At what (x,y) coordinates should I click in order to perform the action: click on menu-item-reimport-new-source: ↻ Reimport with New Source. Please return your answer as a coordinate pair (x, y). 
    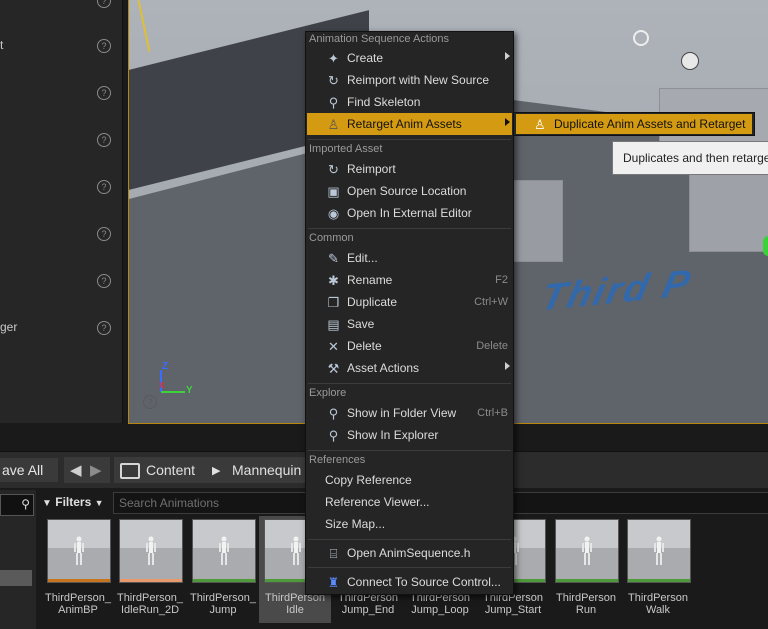
    Looking at the image, I should click on (409, 80).